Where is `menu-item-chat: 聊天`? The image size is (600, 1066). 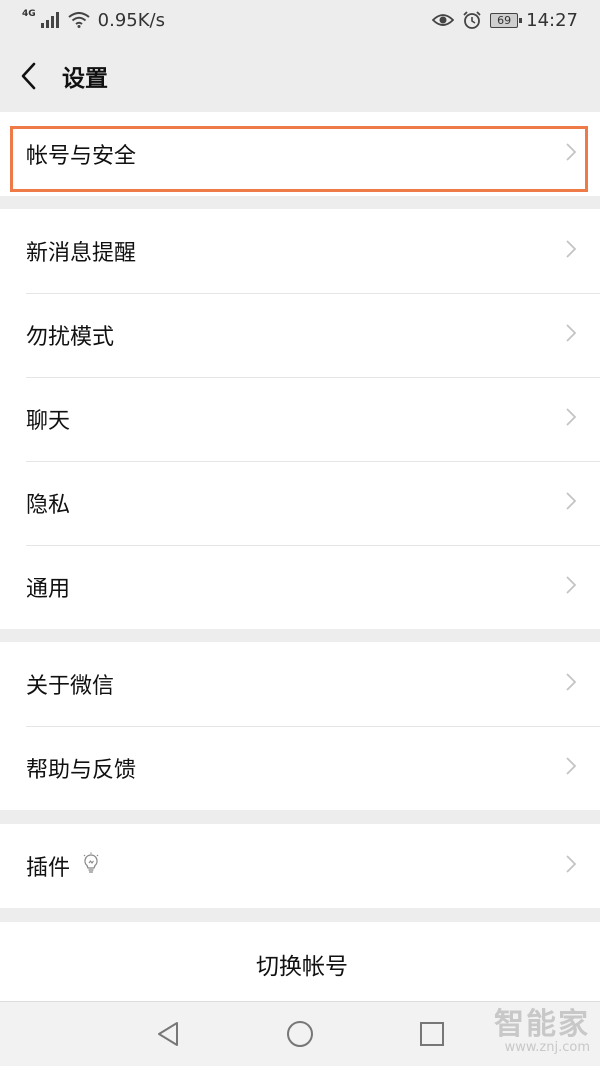 menu-item-chat: 聊天 is located at coordinates (300, 419).